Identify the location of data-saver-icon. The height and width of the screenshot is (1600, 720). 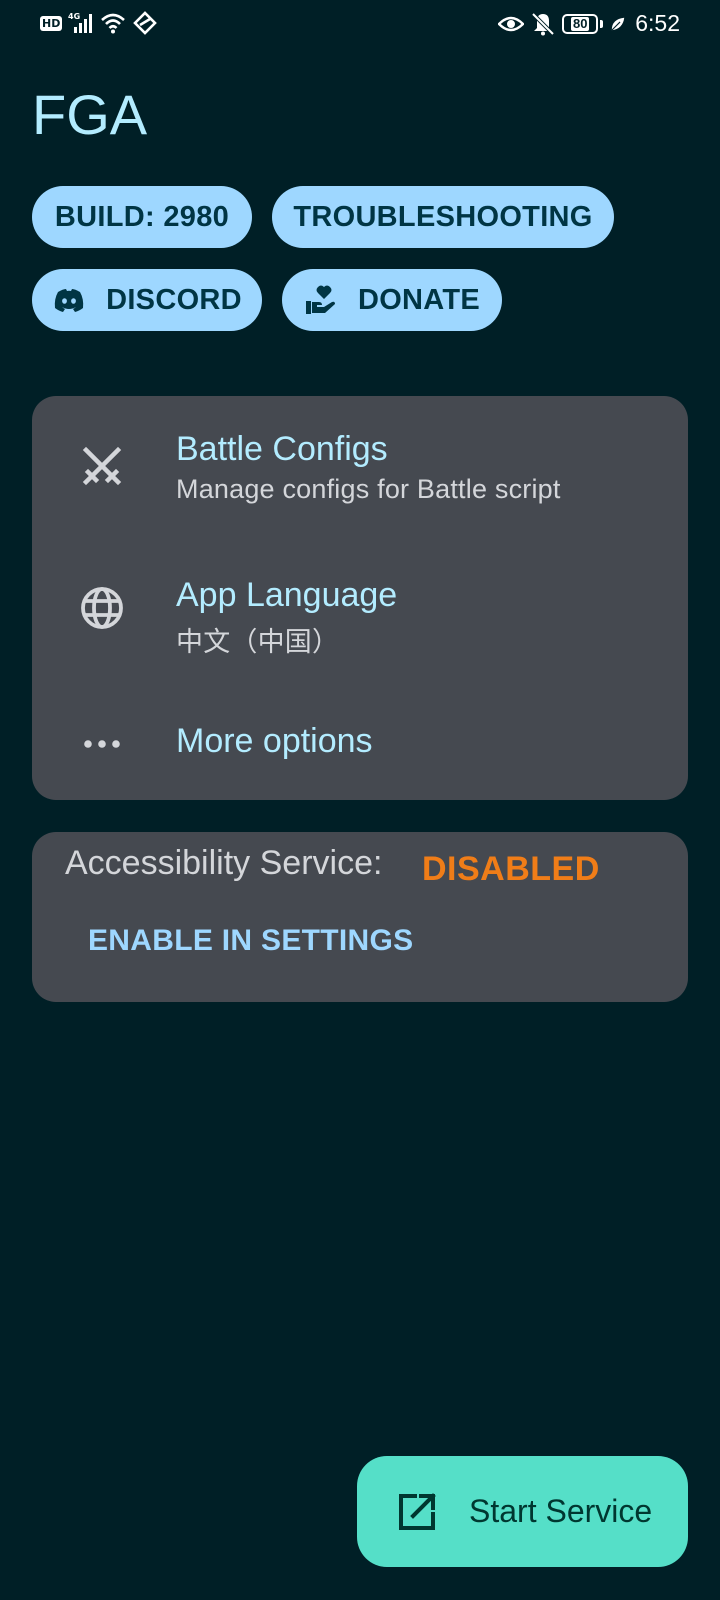
(145, 23).